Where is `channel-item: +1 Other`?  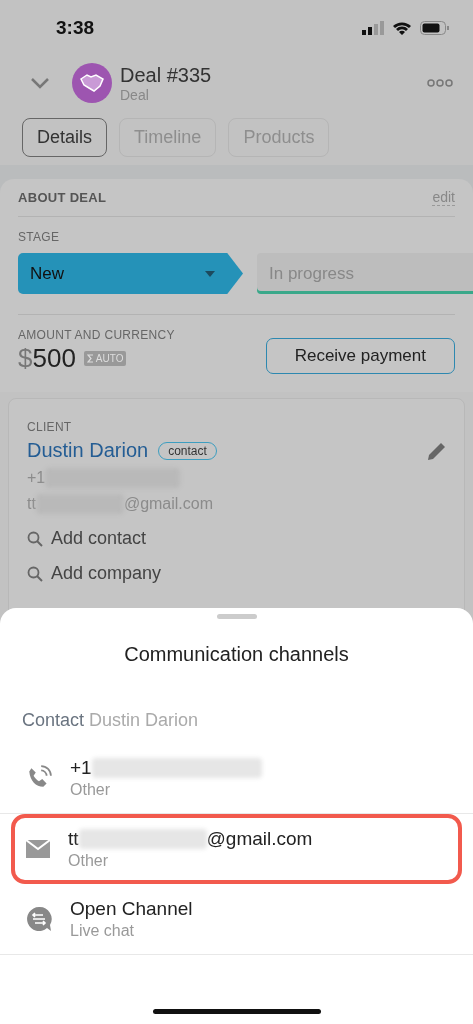 channel-item: +1 Other is located at coordinates (236, 778).